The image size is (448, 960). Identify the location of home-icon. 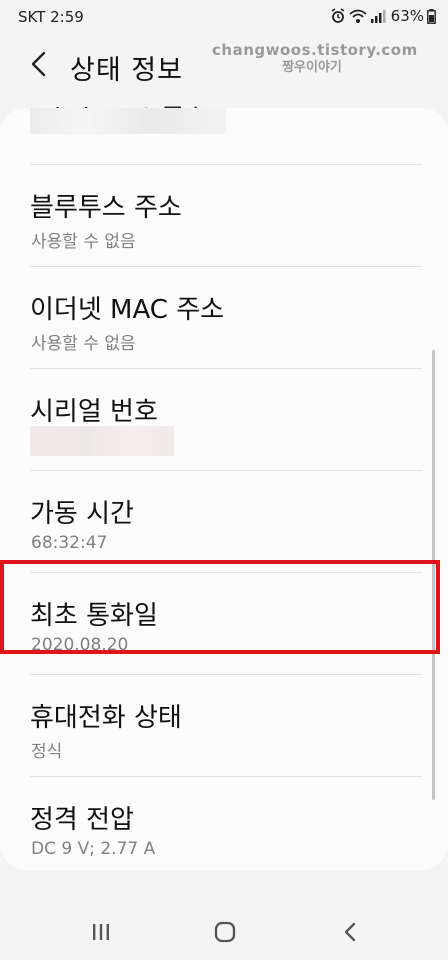
(225, 932).